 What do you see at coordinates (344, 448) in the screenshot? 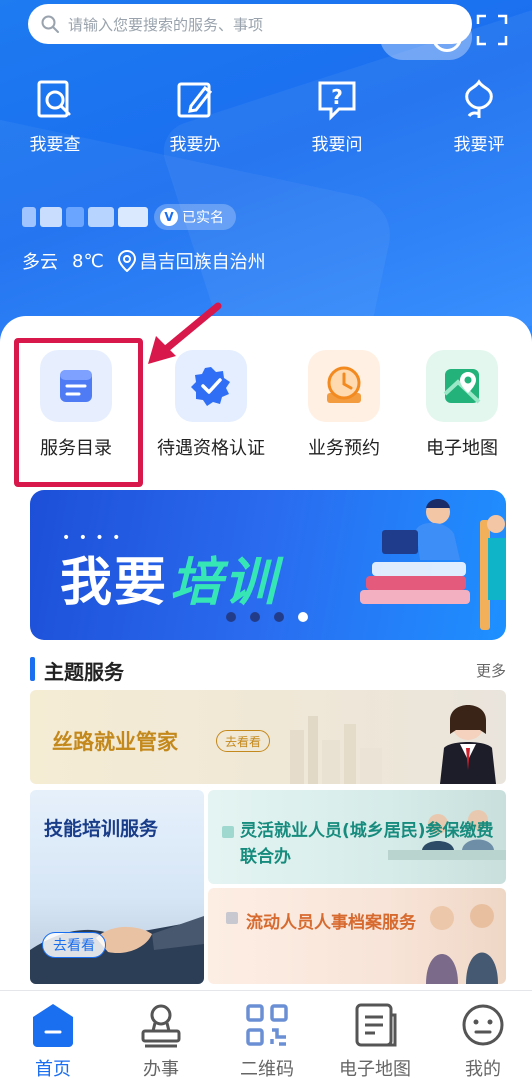
I see `service-label: 业务预约` at bounding box center [344, 448].